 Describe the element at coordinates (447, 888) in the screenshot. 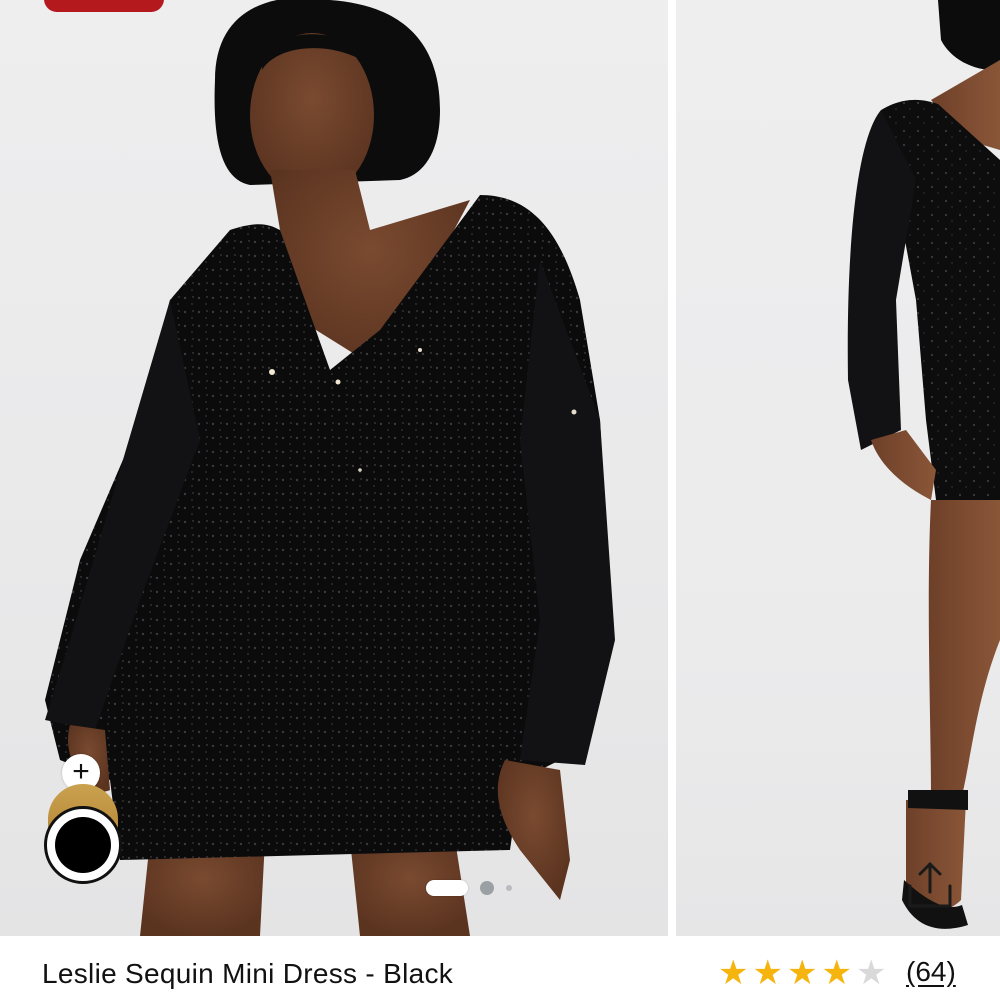

I see `carousel-dot-active` at that location.